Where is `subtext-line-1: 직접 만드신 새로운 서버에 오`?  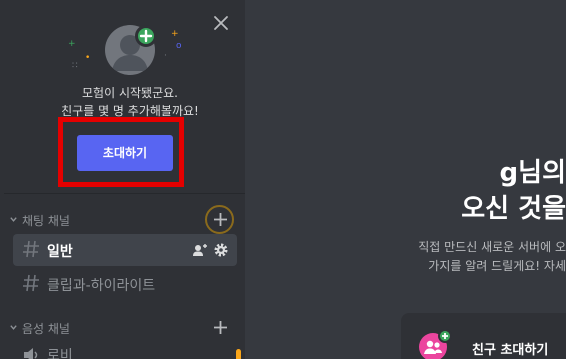 subtext-line-1: 직접 만드신 새로운 서버에 오 is located at coordinates (492, 247).